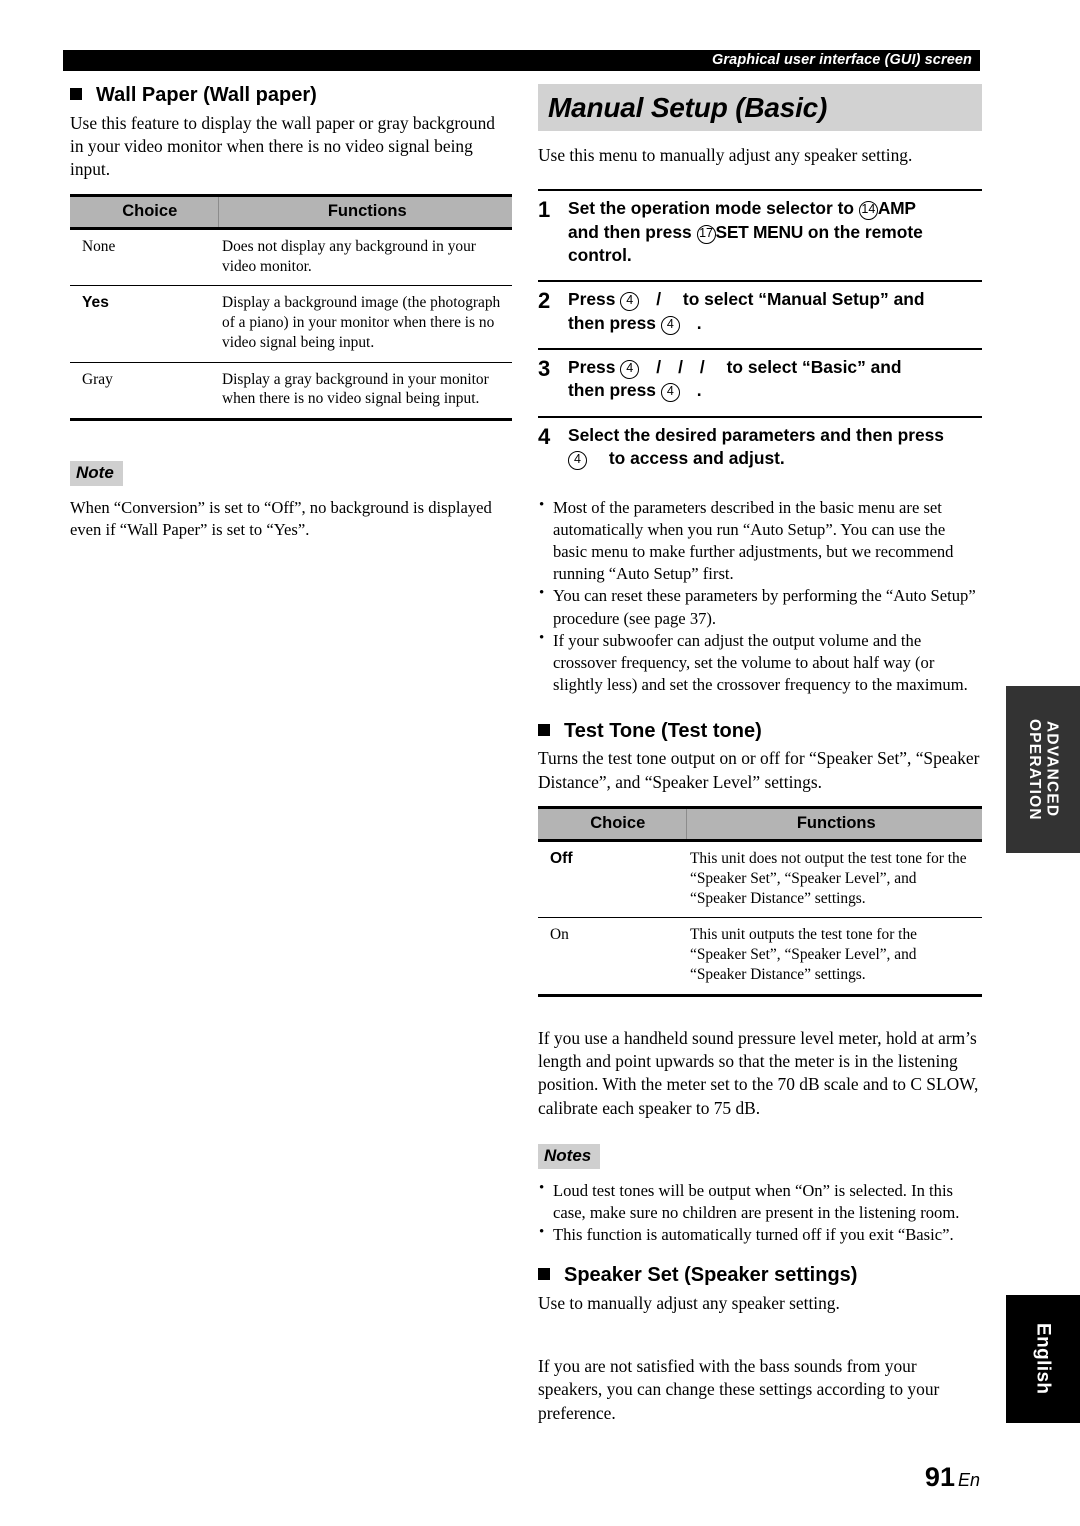 This screenshot has width=1080, height=1526. Describe the element at coordinates (939, 1477) in the screenshot. I see `page-number: 91` at that location.